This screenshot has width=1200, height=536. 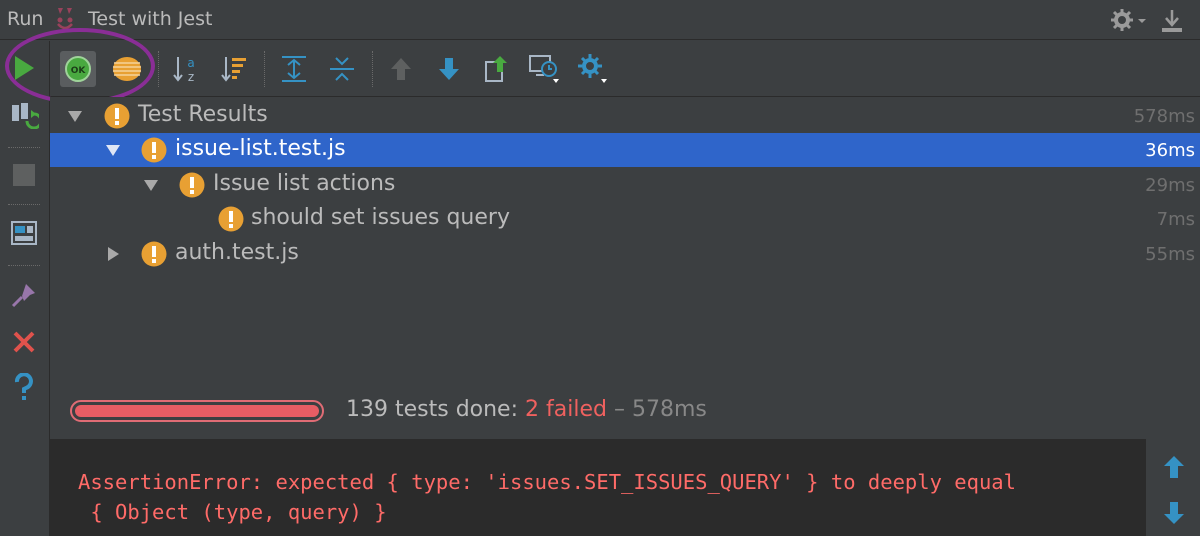 I want to click on tree-row-label: Issue list actions, so click(x=304, y=183).